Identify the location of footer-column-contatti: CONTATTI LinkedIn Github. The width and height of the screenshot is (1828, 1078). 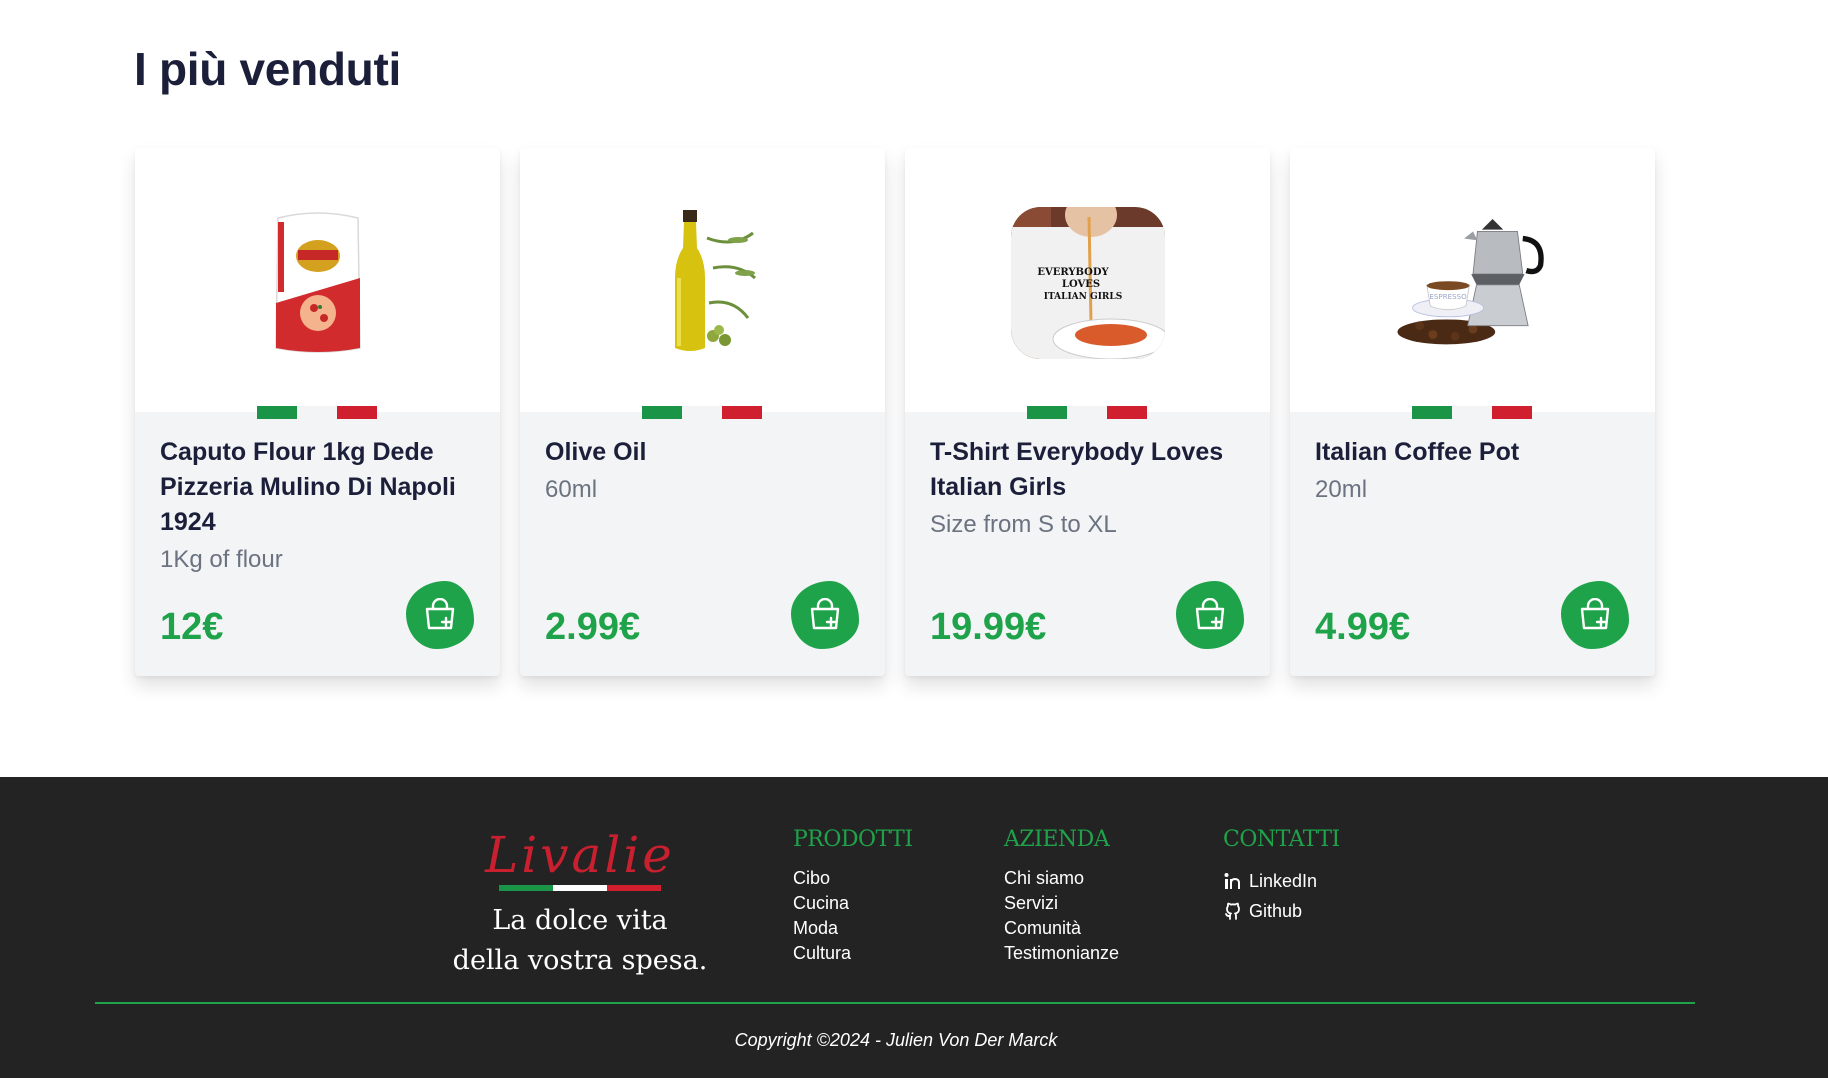
(1281, 876).